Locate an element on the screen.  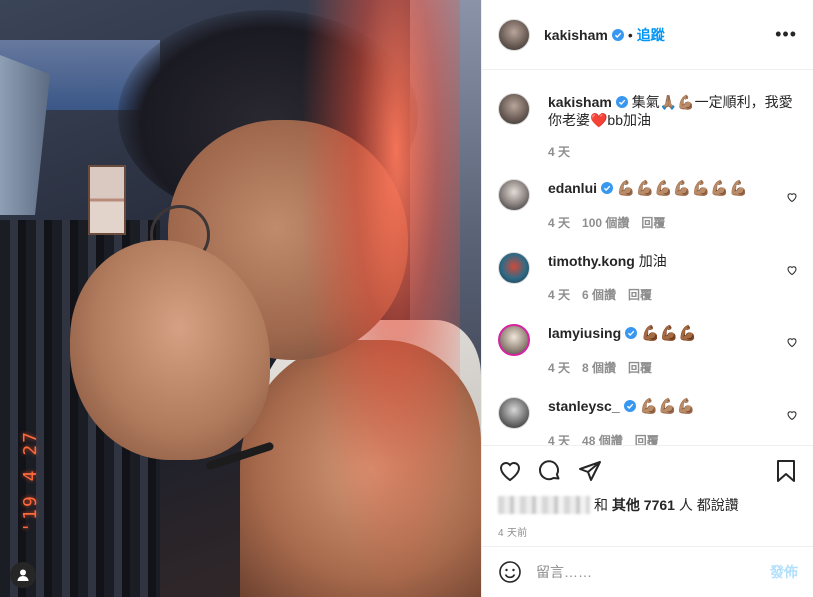
action-bar is located at coordinates (647, 471).